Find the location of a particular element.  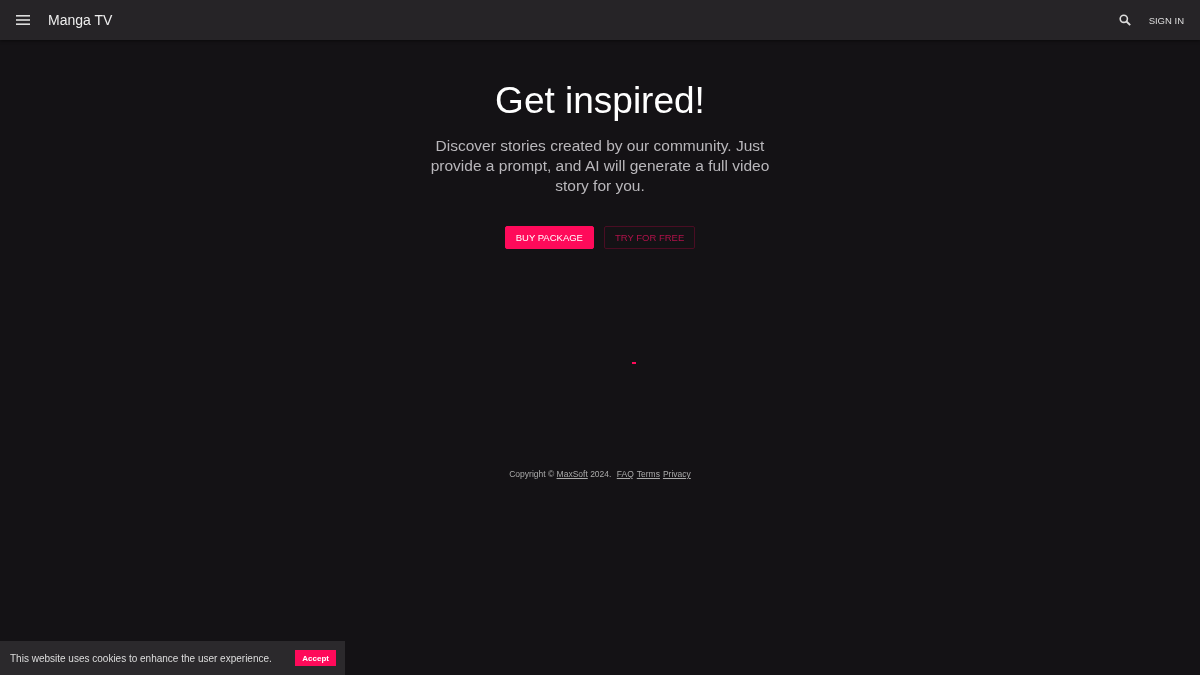

buy-button: BUY PACKAGE is located at coordinates (549, 237).